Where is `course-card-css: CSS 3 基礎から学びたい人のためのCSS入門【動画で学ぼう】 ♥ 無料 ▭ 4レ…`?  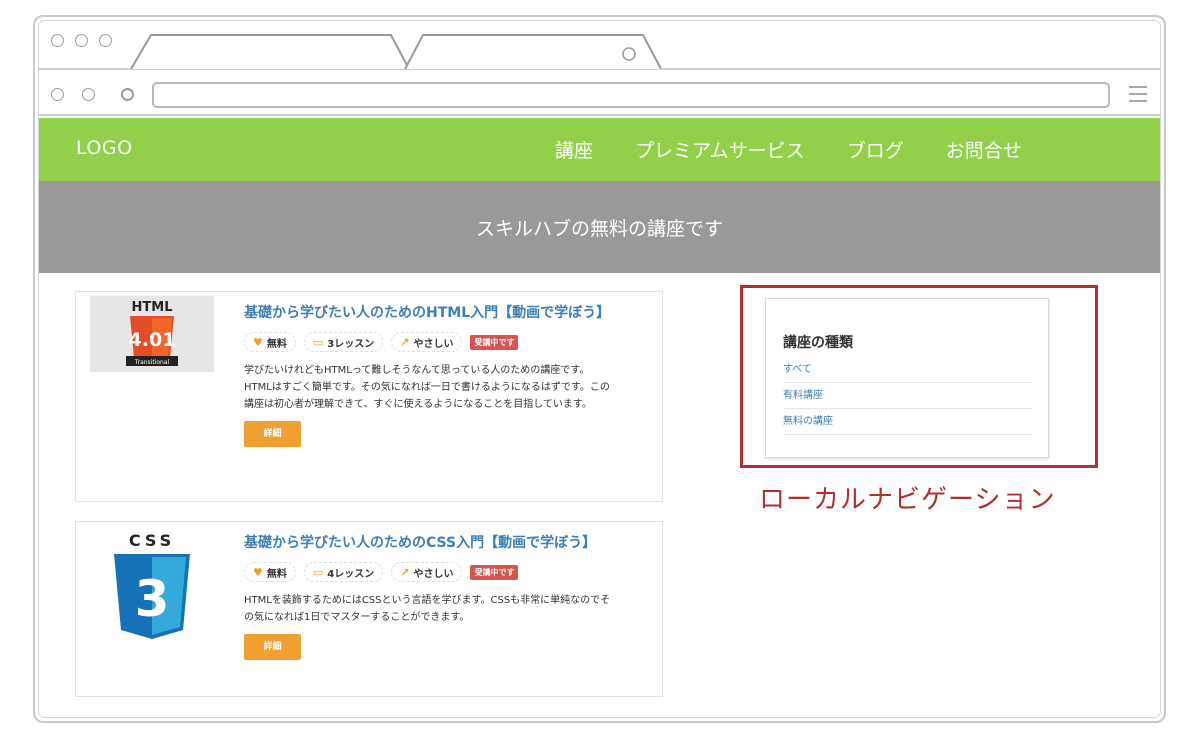
course-card-css: CSS 3 基礎から学びたい人のためのCSS入門【動画で学ぼう】 ♥ 無料 ▭ 4レ… is located at coordinates (369, 609).